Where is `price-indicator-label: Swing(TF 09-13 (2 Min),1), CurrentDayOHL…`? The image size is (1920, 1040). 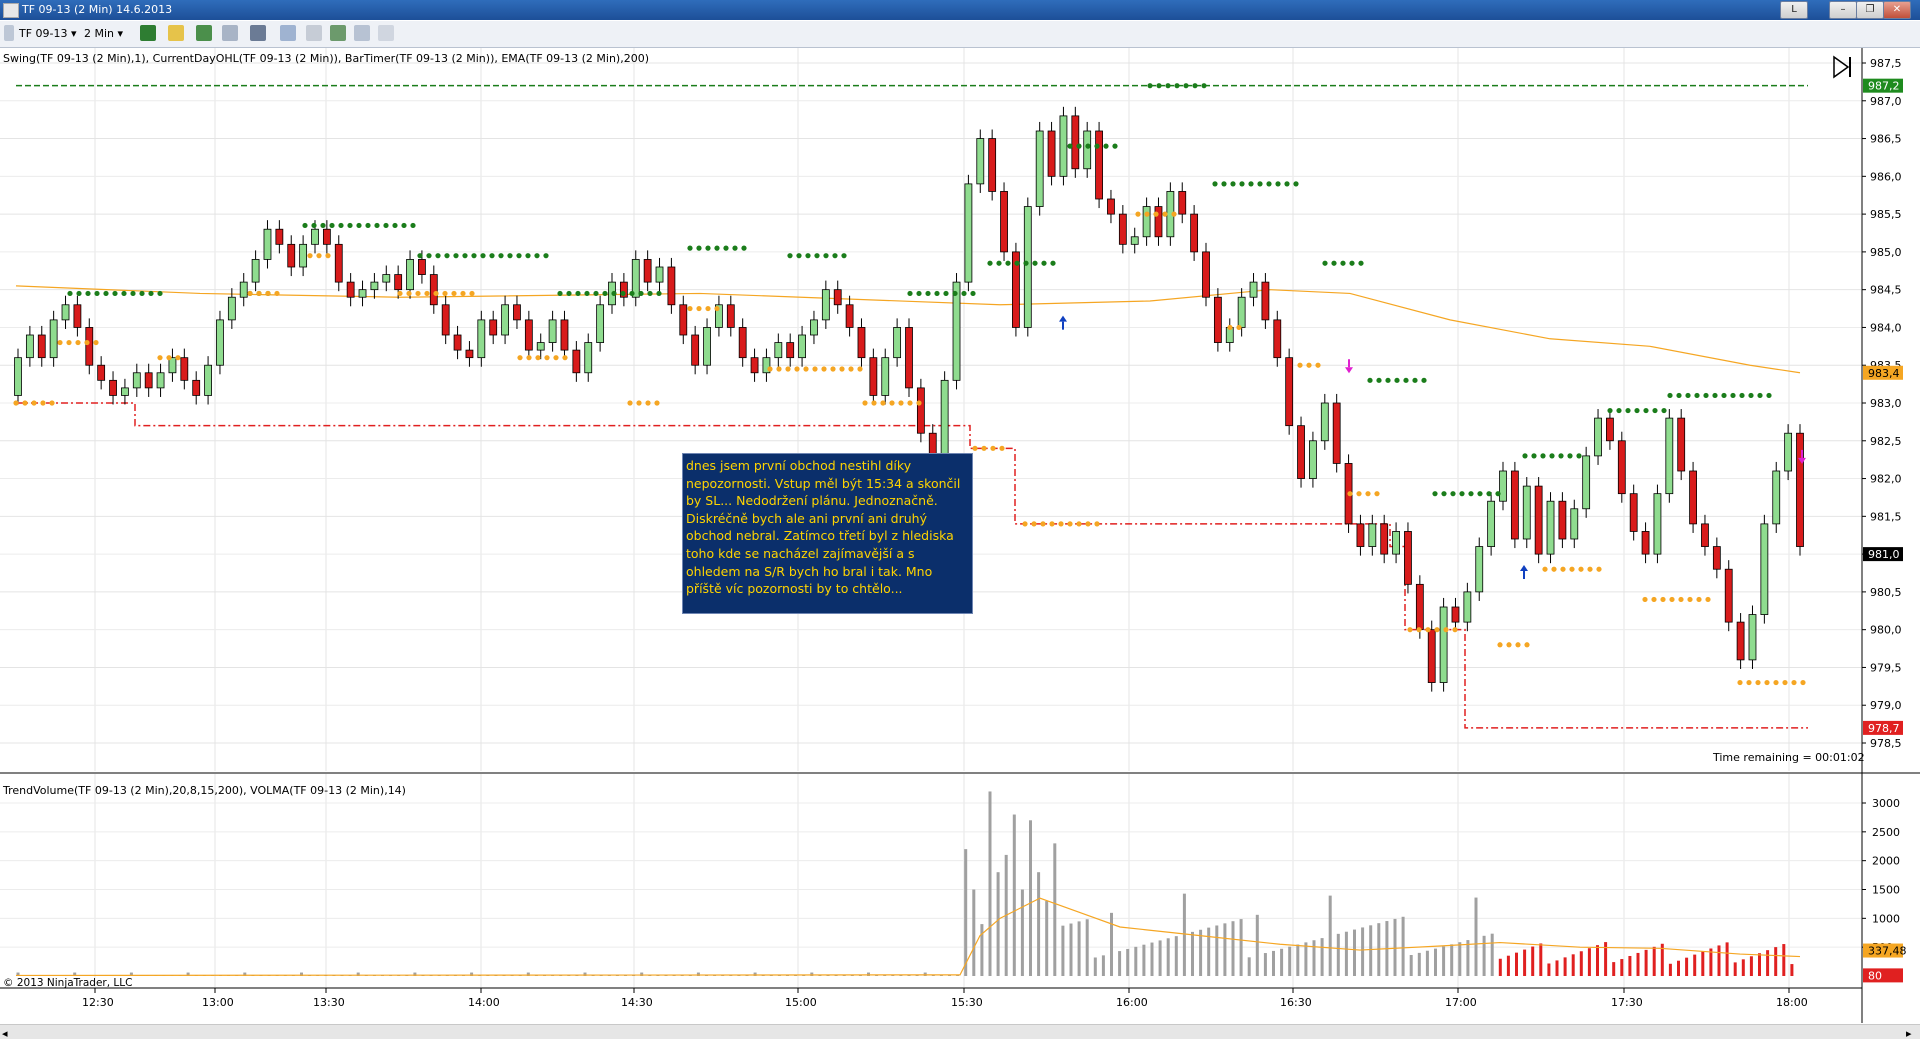
price-indicator-label: Swing(TF 09-13 (2 Min),1), CurrentDayOHL… is located at coordinates (326, 58).